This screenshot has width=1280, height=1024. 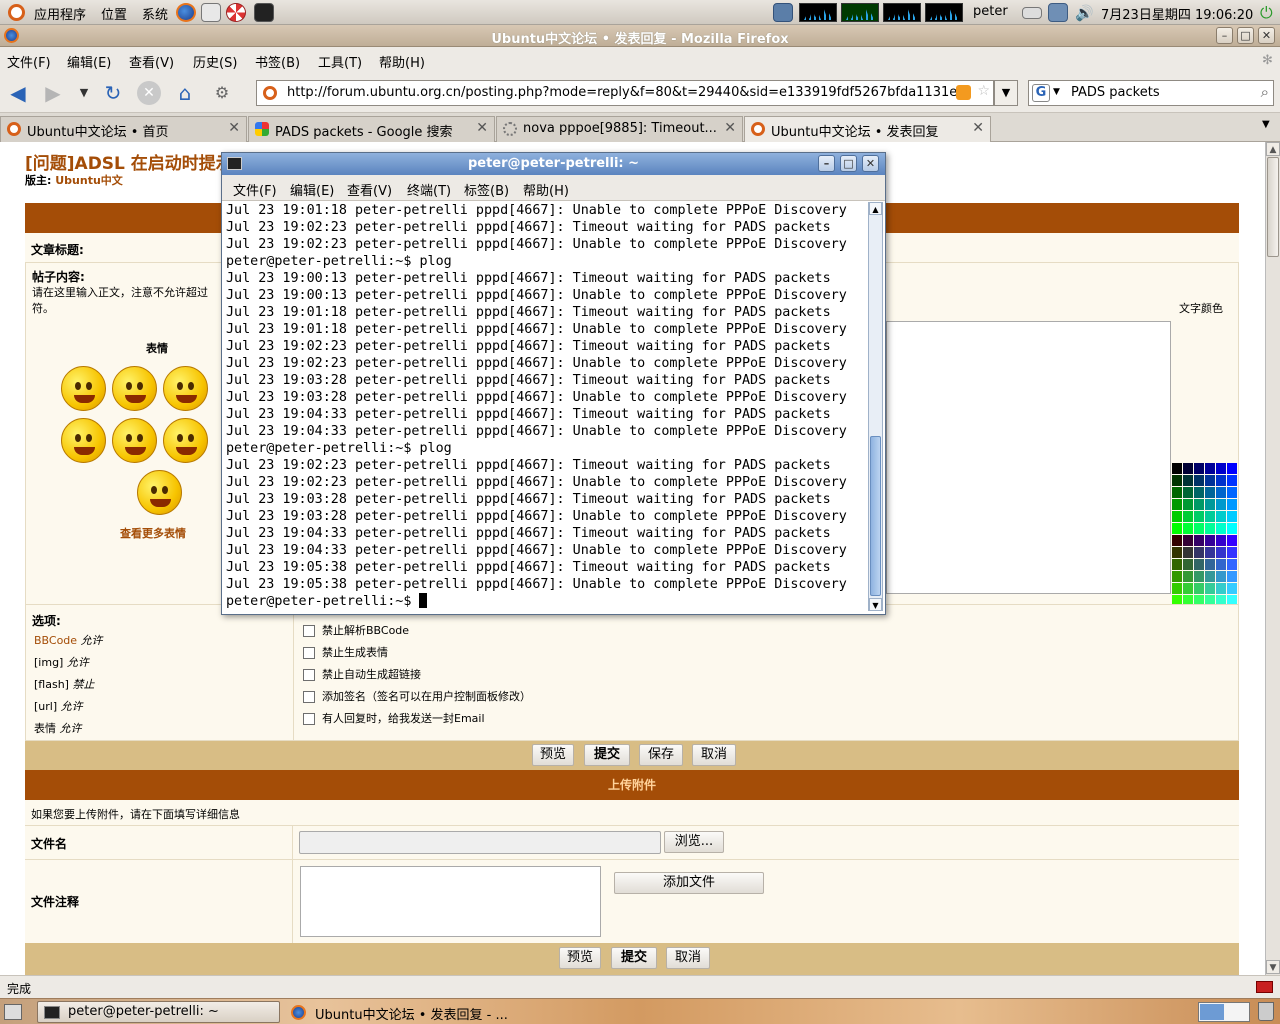 What do you see at coordinates (1266, 13) in the screenshot?
I see `logout-icon: ⏻` at bounding box center [1266, 13].